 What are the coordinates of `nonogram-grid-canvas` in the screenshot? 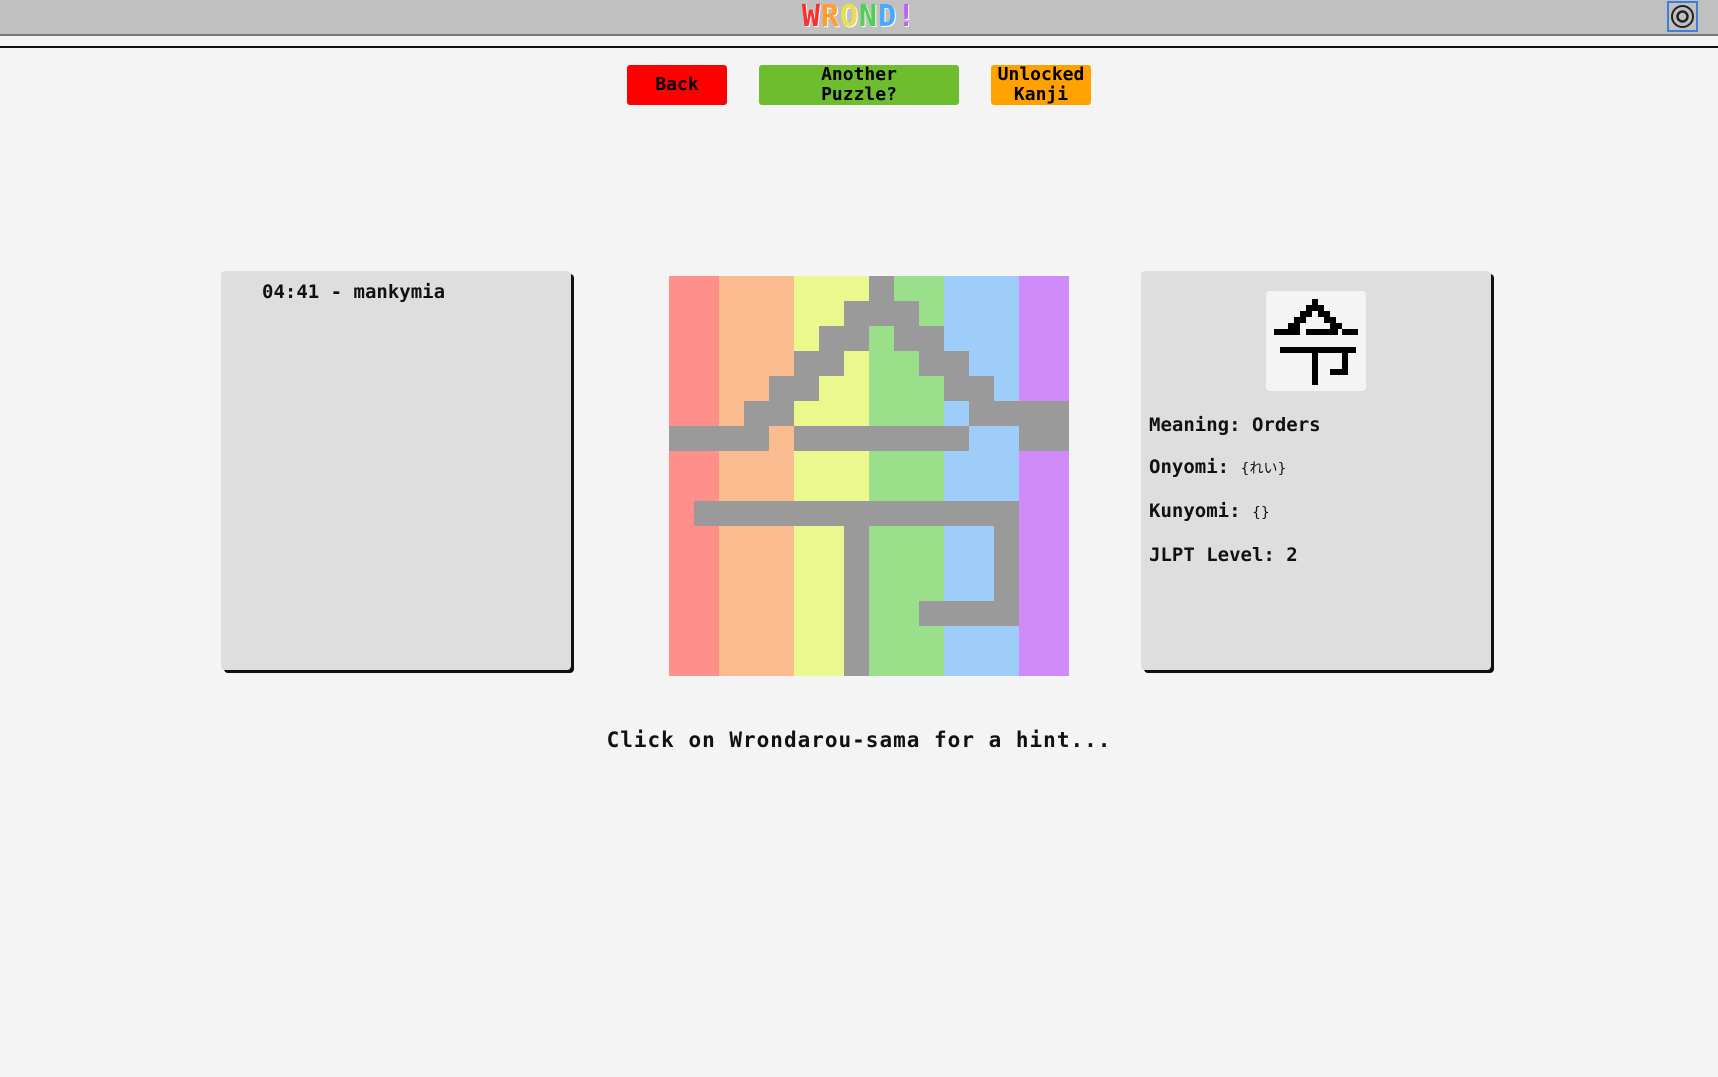 It's located at (869, 476).